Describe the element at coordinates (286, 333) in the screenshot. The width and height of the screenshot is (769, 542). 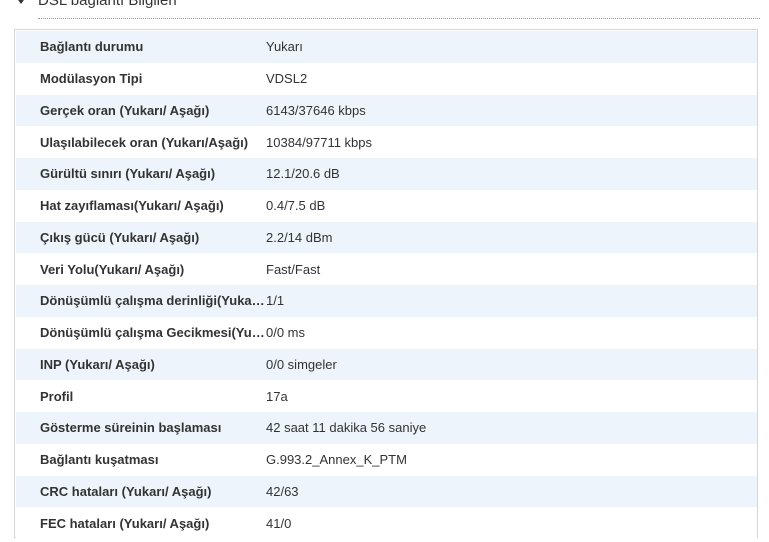
I see `row-value: 0/0 ms` at that location.